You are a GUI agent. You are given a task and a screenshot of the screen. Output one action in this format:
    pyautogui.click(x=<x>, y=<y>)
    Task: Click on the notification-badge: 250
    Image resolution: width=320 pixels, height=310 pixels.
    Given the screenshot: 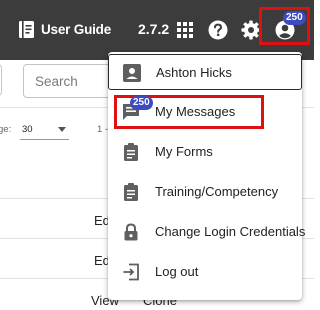 What is the action you would take?
    pyautogui.click(x=294, y=18)
    